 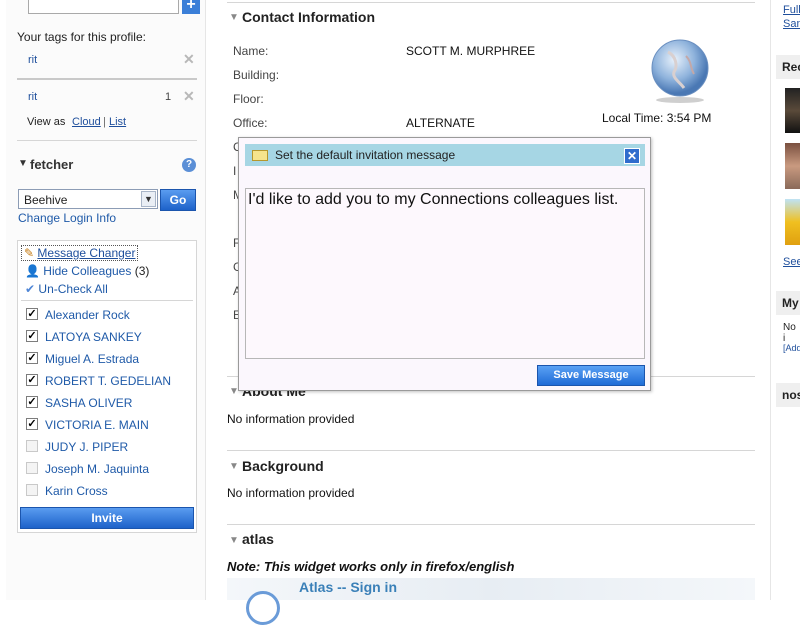 I want to click on office-value: ALTERNATE, so click(x=440, y=123).